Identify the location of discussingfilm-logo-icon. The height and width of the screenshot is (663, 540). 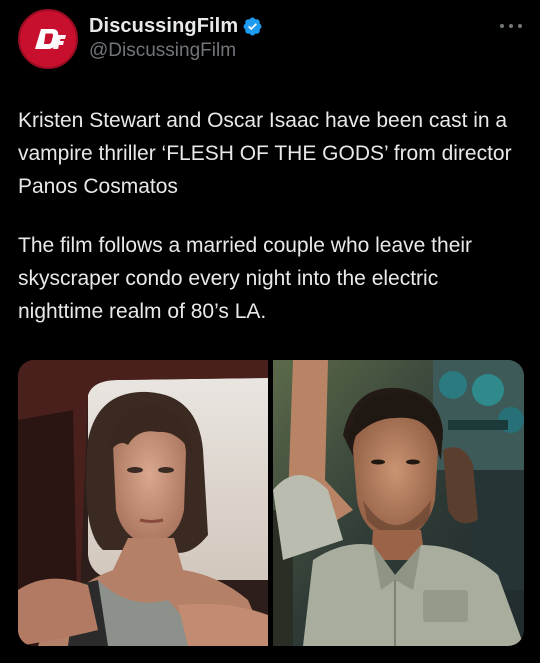
(50, 39).